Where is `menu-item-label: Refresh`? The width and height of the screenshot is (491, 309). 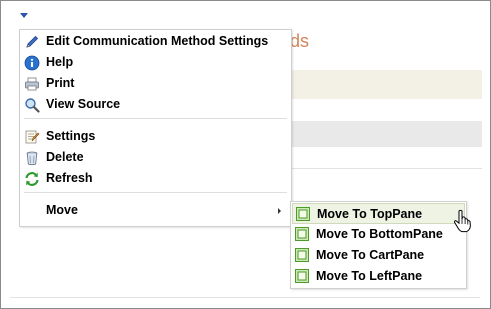
menu-item-label: Refresh is located at coordinates (69, 178).